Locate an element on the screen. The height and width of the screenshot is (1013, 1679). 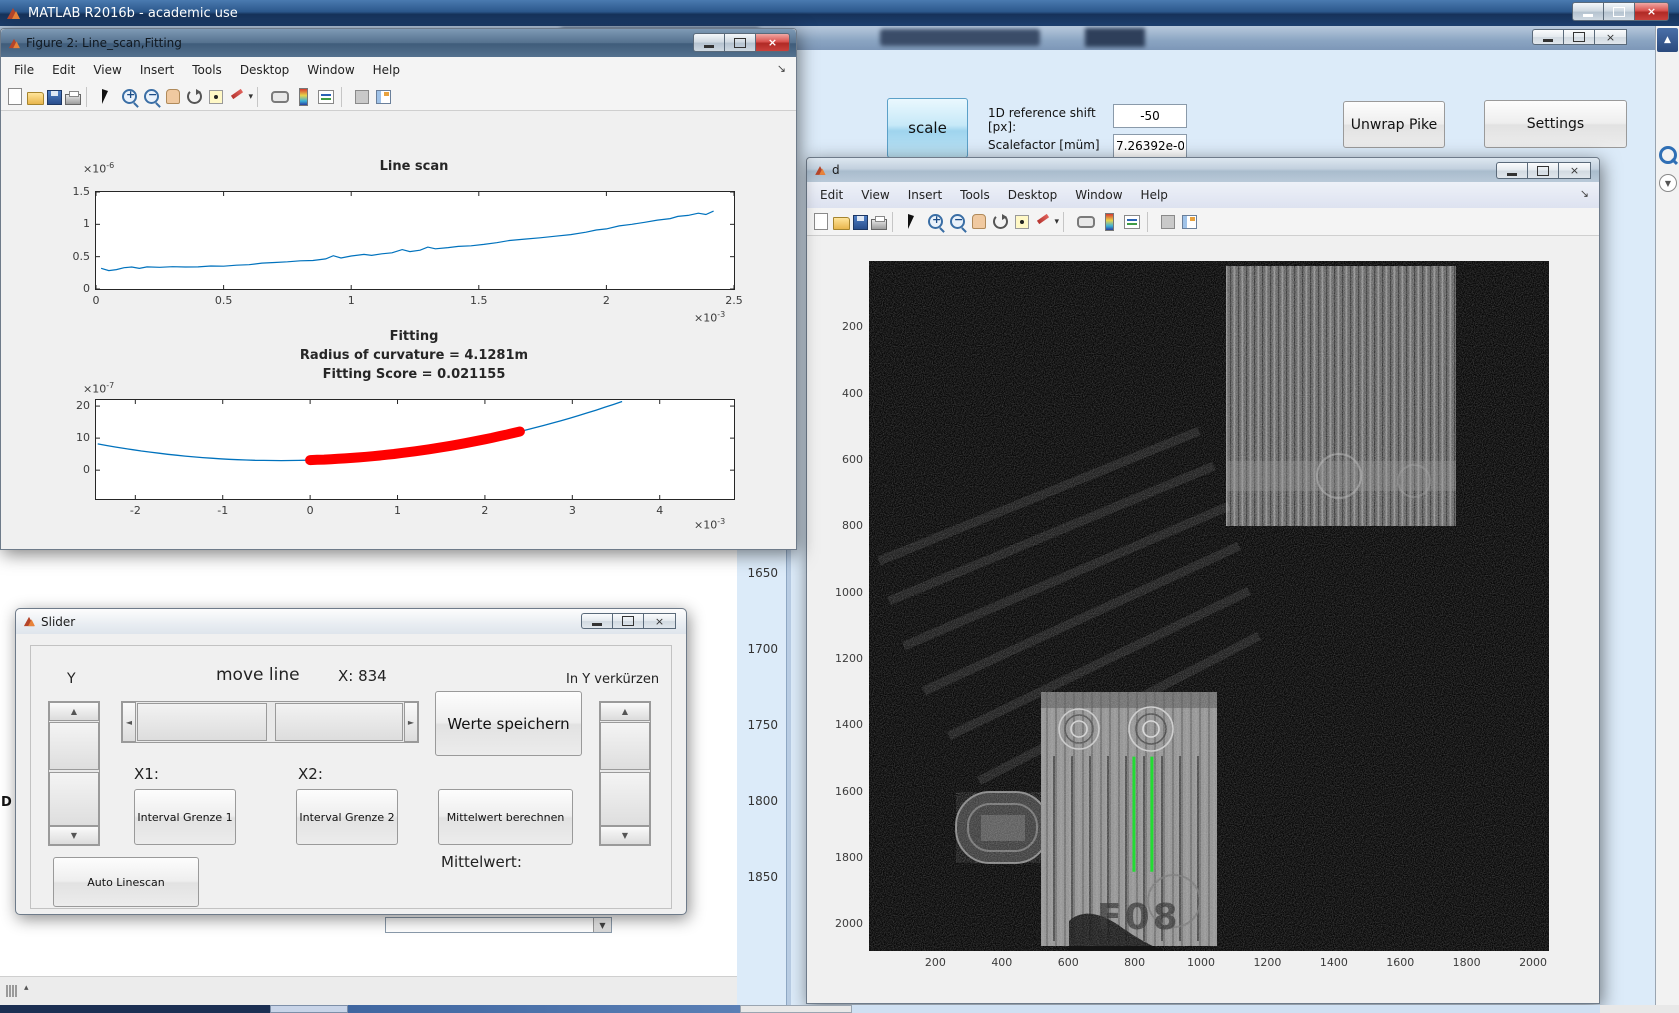
close-button: × is located at coordinates (1651, 11).